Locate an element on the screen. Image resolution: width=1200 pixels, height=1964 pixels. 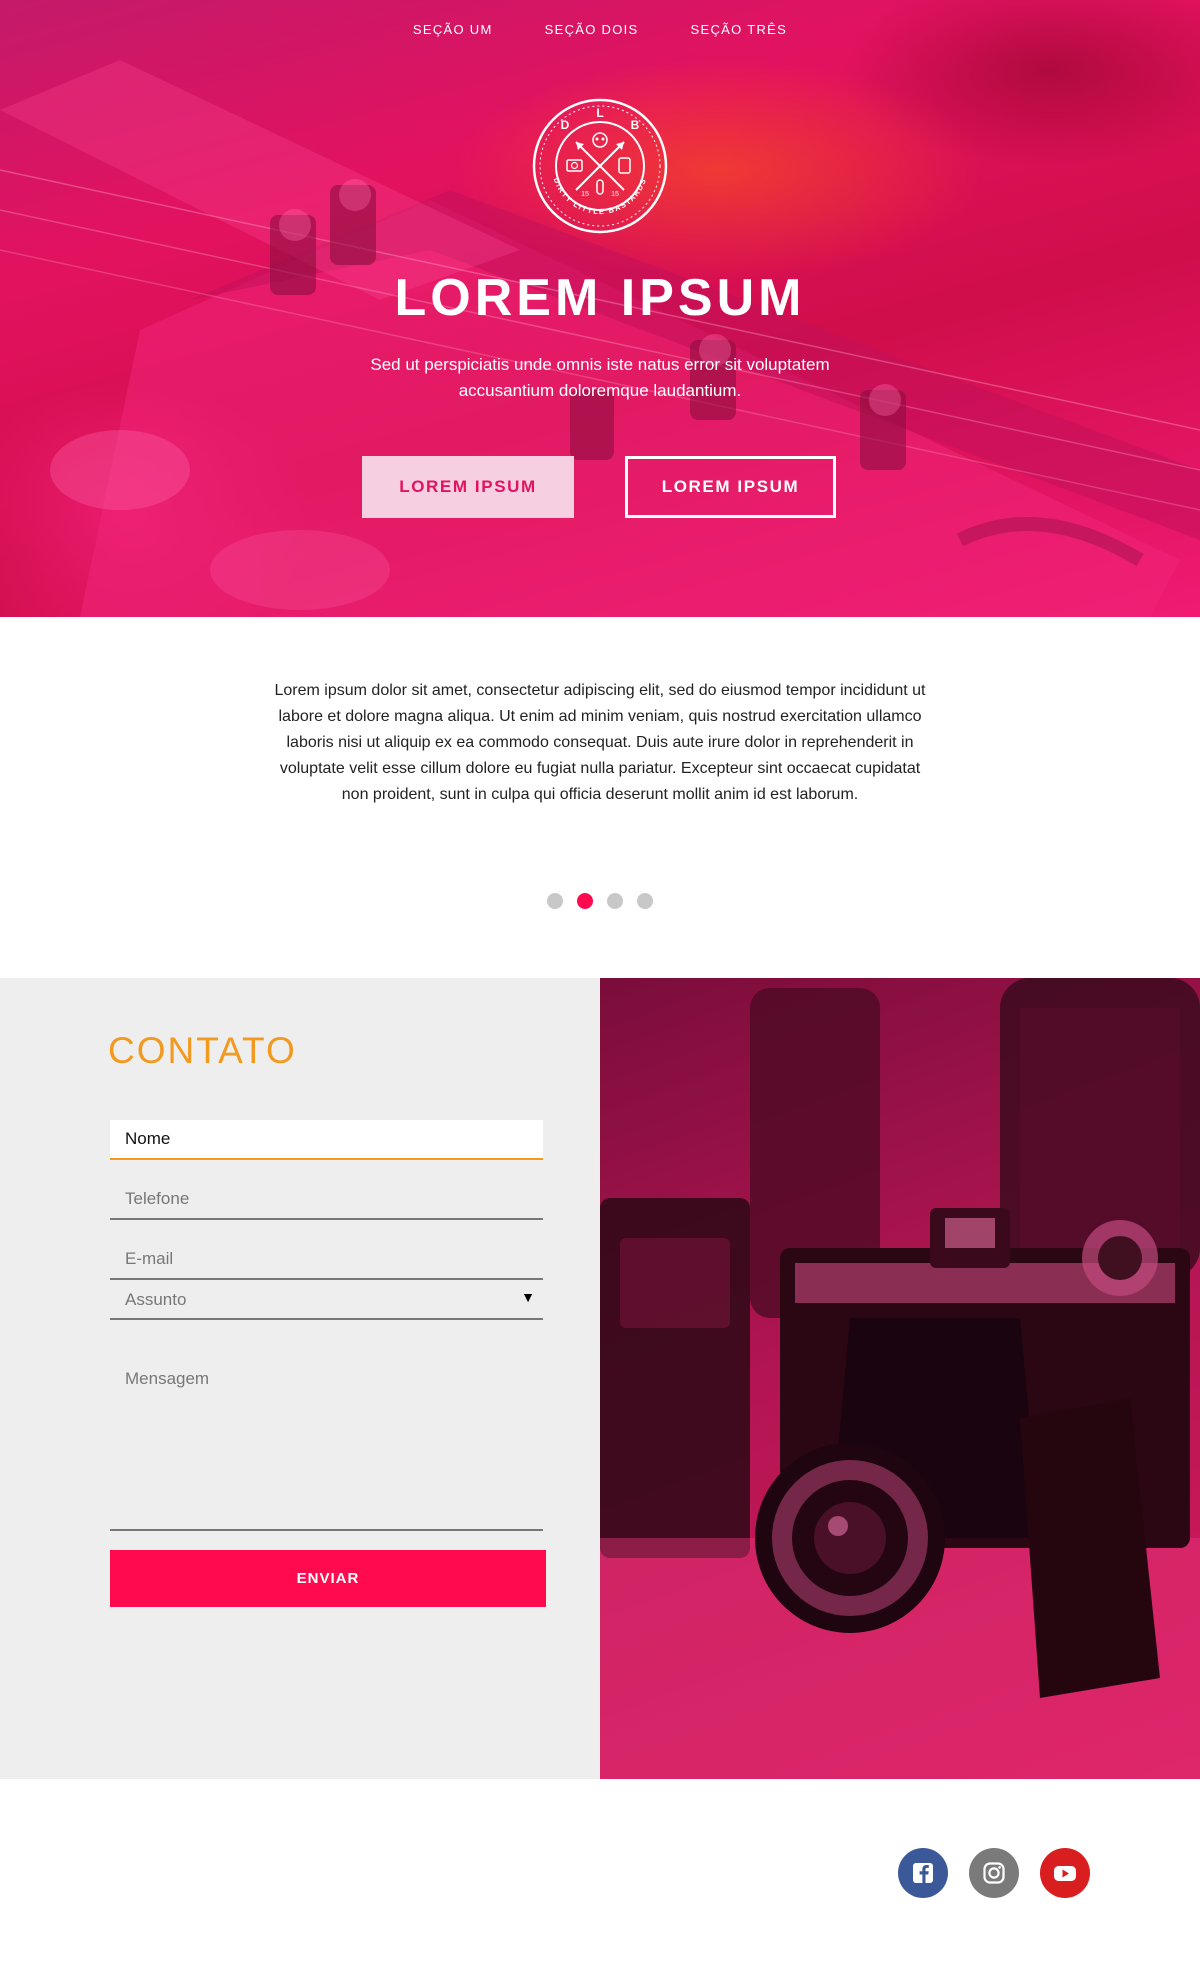
email-field is located at coordinates (326, 1260).